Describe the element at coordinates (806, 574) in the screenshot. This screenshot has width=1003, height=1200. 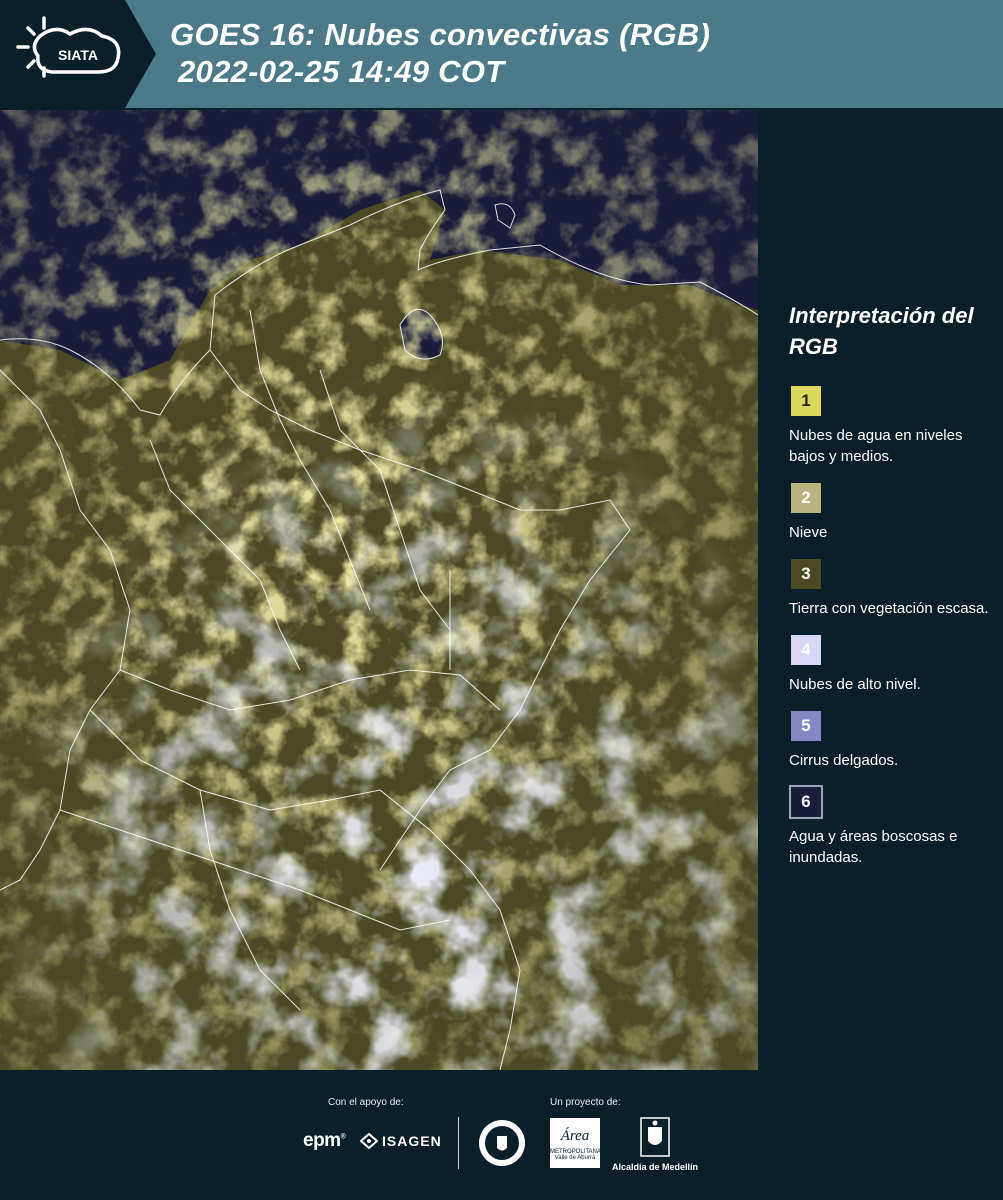
I see `legend-swatch: 3` at that location.